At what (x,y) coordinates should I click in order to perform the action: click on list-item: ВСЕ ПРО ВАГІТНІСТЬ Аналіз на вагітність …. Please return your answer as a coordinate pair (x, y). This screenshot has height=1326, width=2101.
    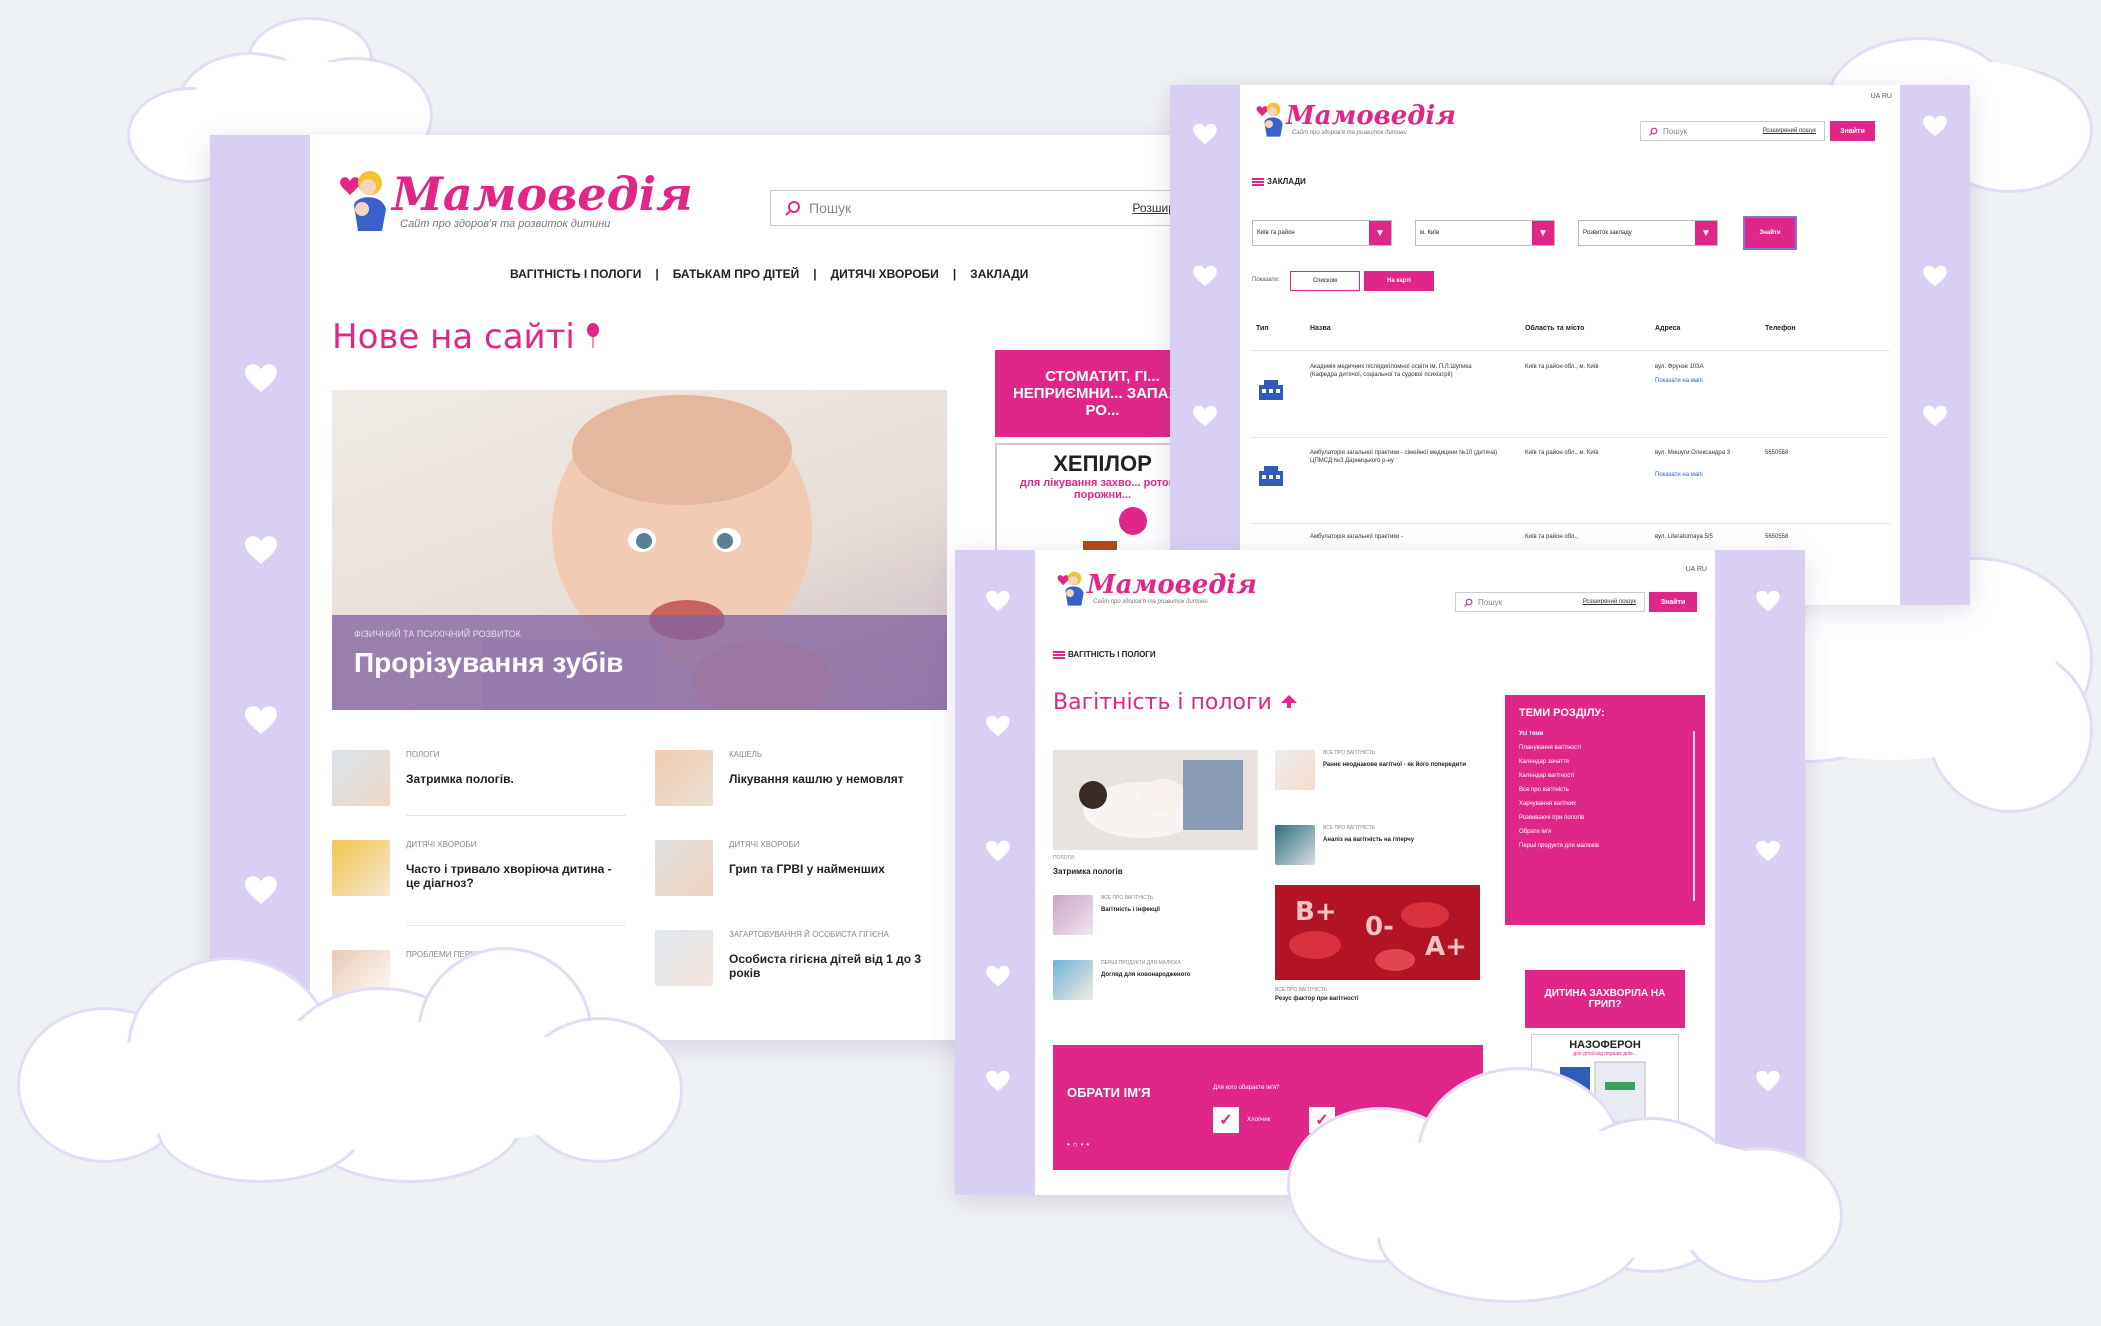
    Looking at the image, I should click on (1380, 850).